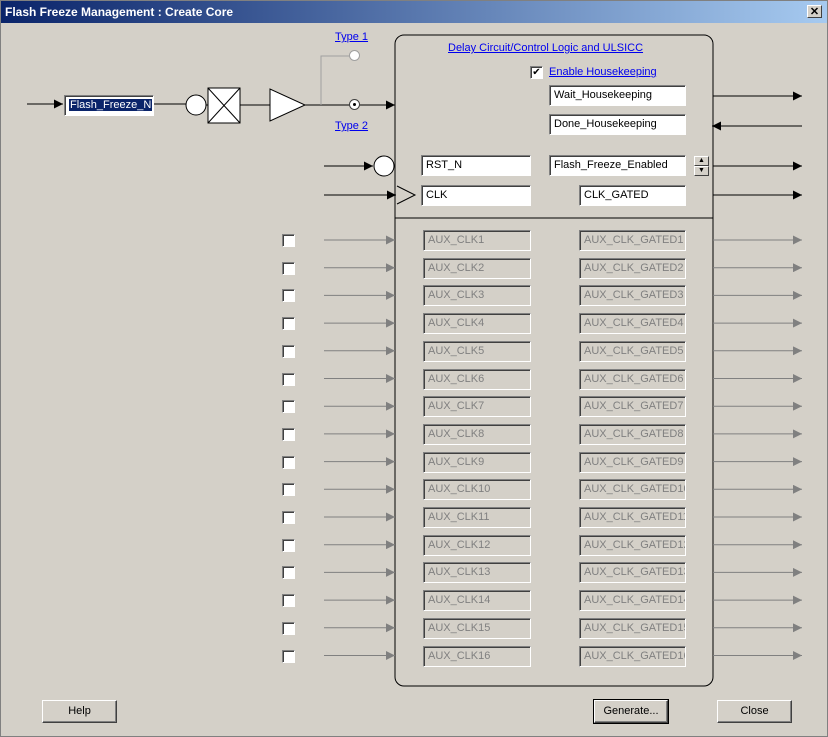 Image resolution: width=828 pixels, height=737 pixels. I want to click on aux-clk-field: AUX_CLK13, so click(477, 573).